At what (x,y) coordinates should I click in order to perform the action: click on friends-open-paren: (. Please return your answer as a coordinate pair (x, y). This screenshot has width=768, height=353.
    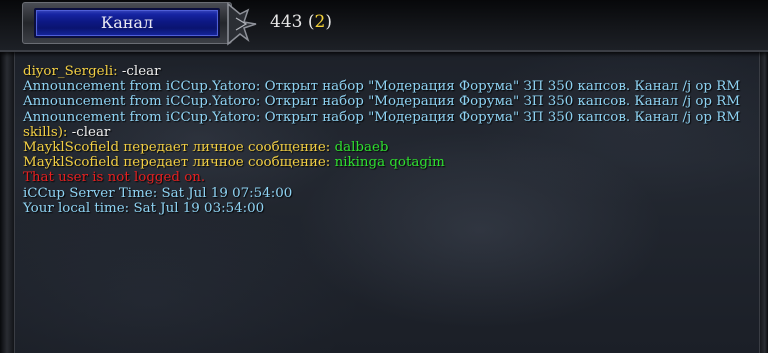
    Looking at the image, I should click on (311, 22).